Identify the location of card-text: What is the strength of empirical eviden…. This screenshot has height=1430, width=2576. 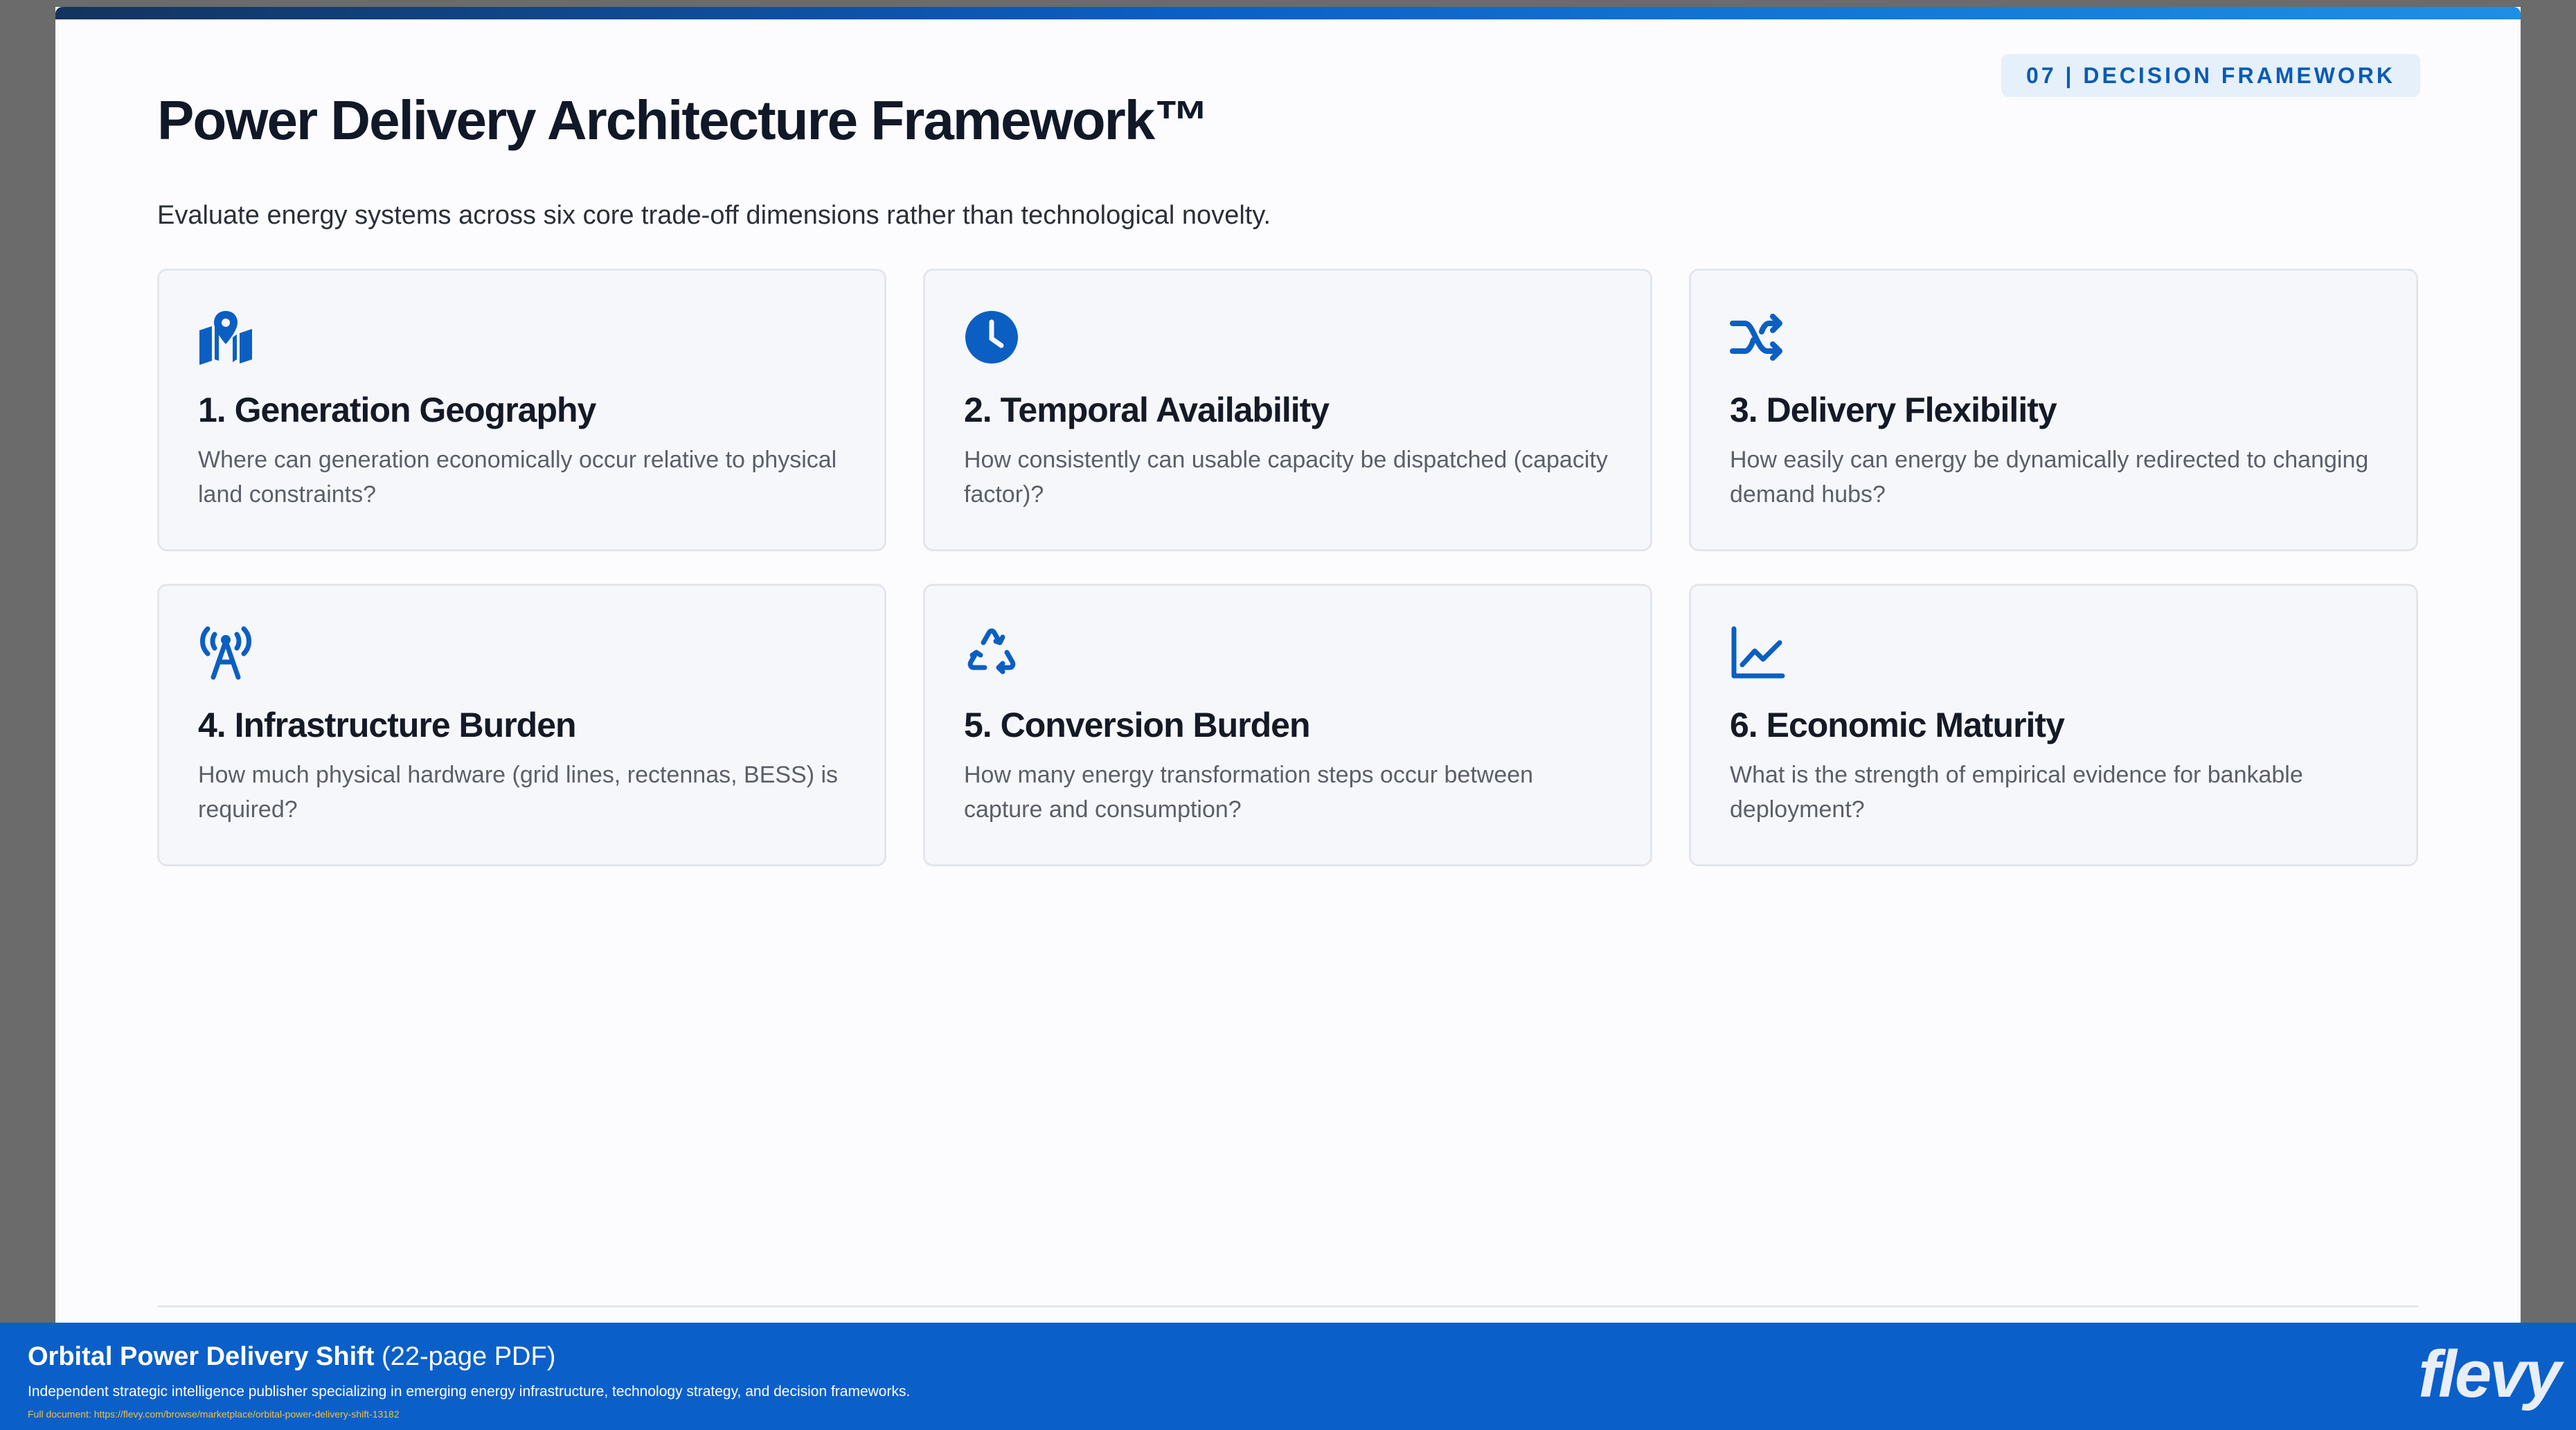
(2017, 792).